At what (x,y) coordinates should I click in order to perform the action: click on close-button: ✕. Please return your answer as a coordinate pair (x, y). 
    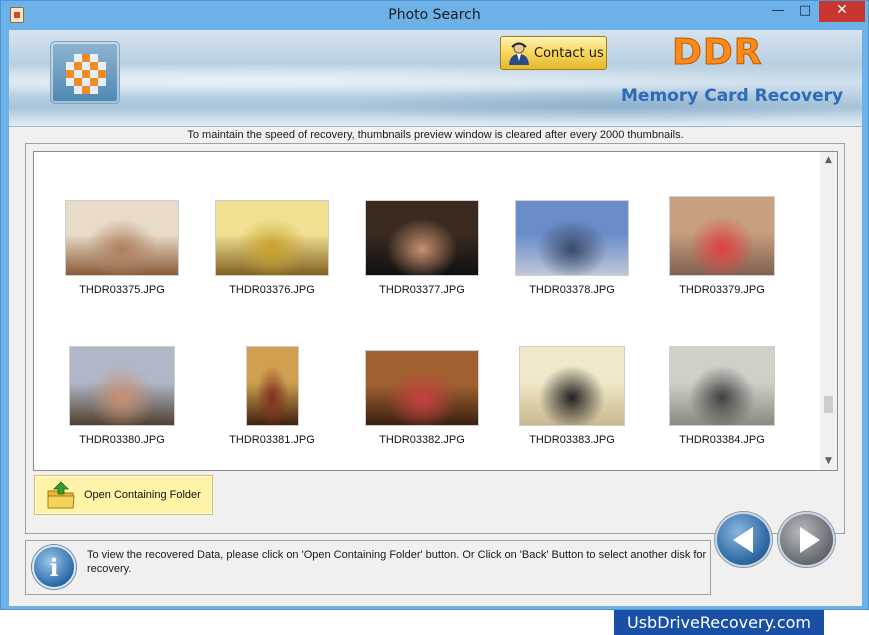
    Looking at the image, I should click on (842, 11).